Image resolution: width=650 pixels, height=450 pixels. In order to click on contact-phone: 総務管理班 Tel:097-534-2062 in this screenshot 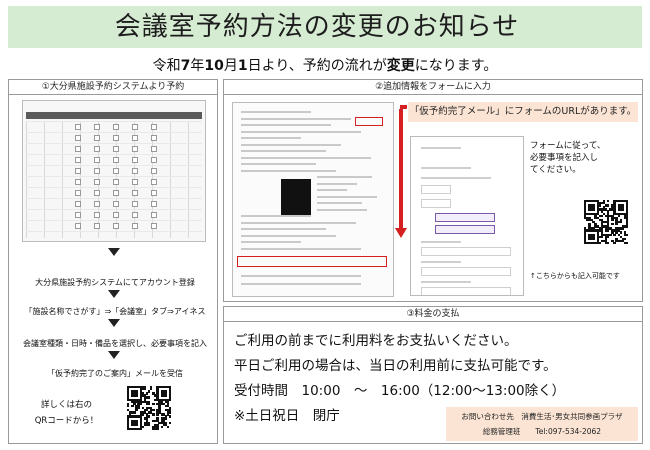, I will do `click(542, 431)`.